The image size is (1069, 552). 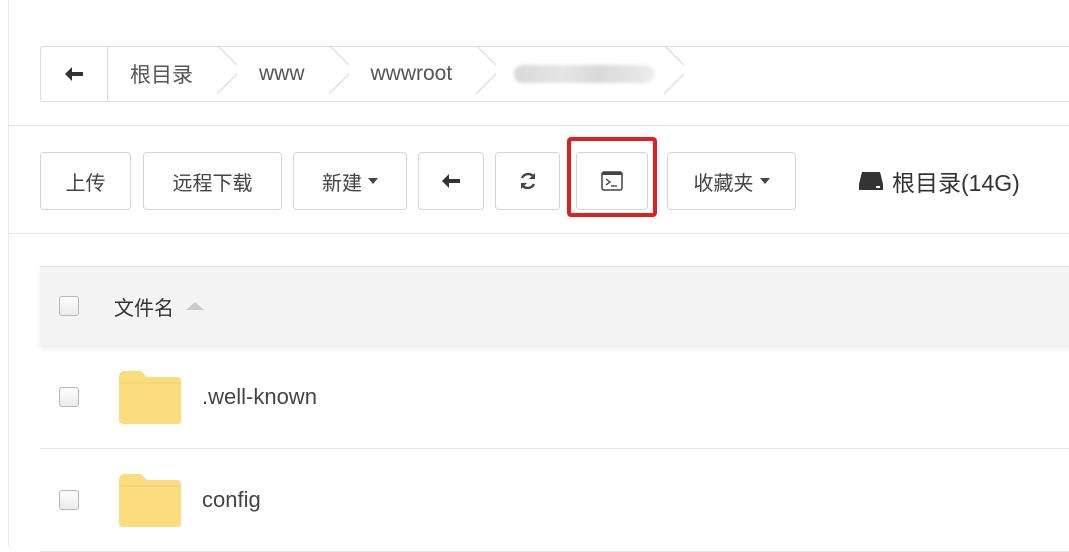 I want to click on disk-label: 根目录(14G), so click(x=956, y=183).